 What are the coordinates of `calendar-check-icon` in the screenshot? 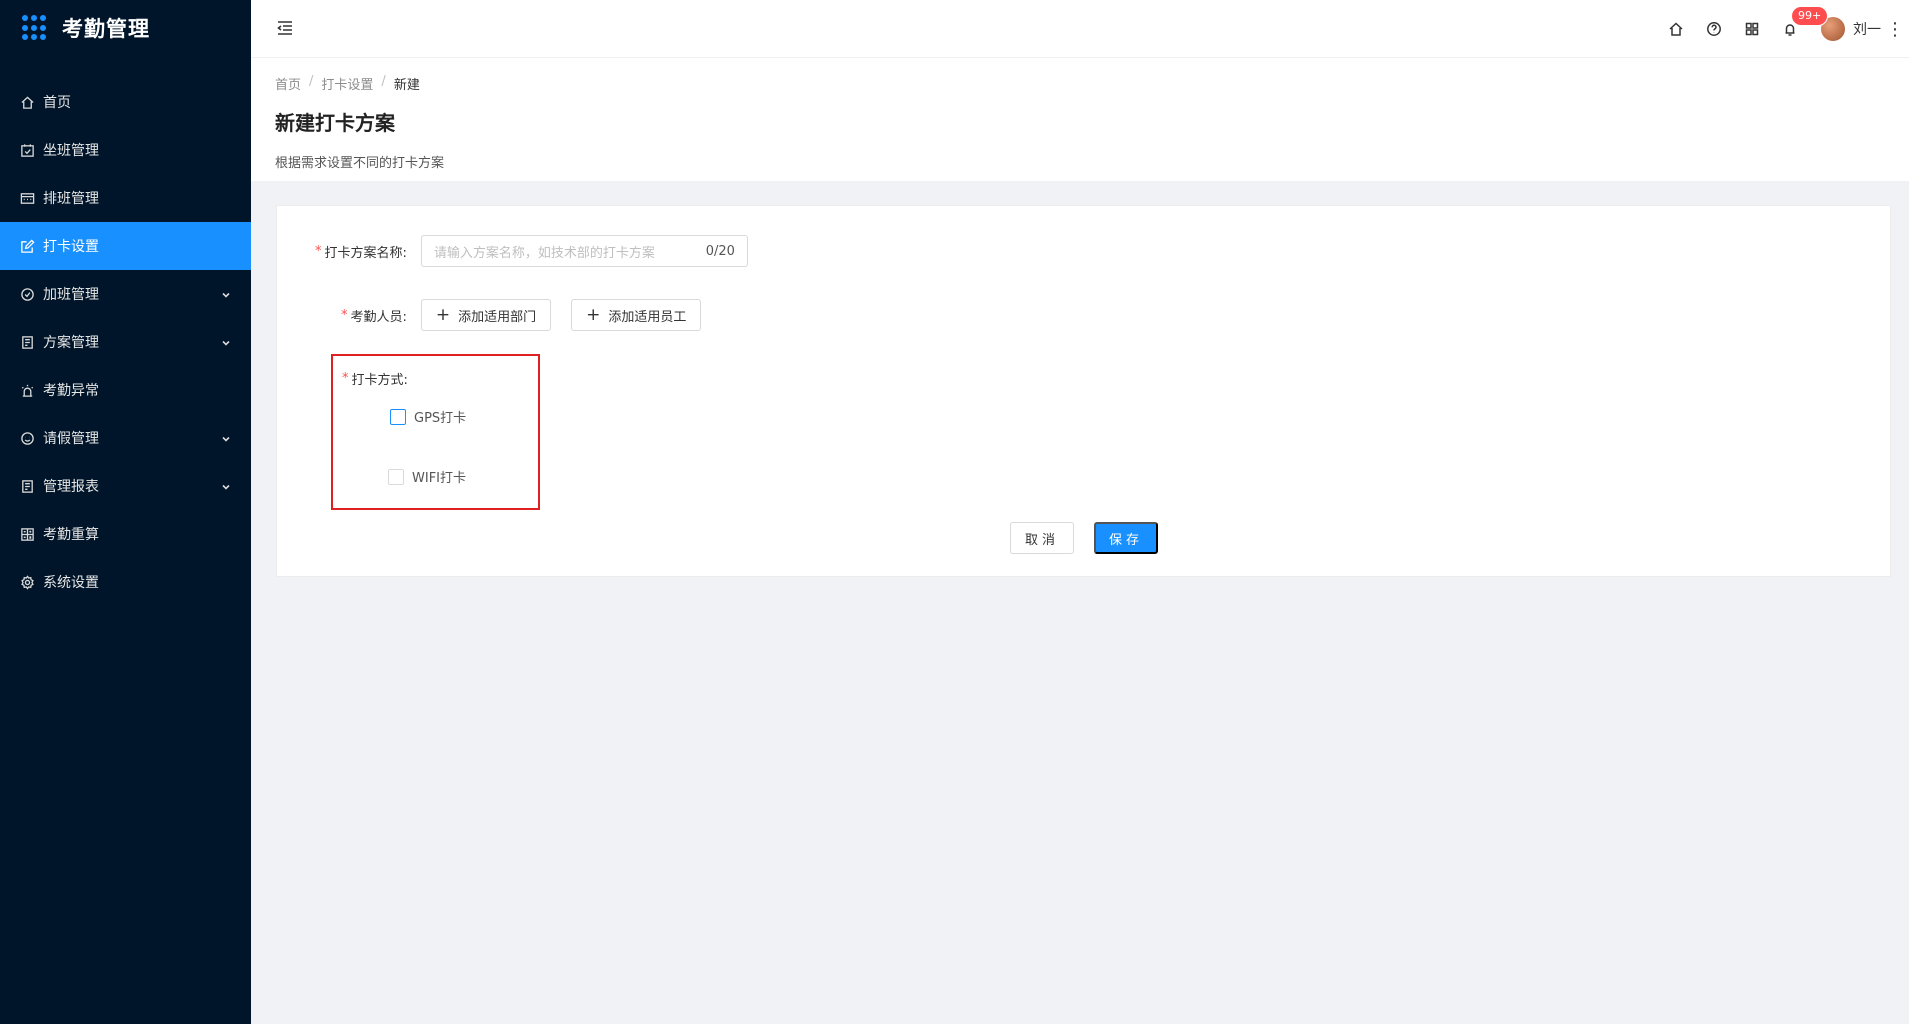 It's located at (27, 150).